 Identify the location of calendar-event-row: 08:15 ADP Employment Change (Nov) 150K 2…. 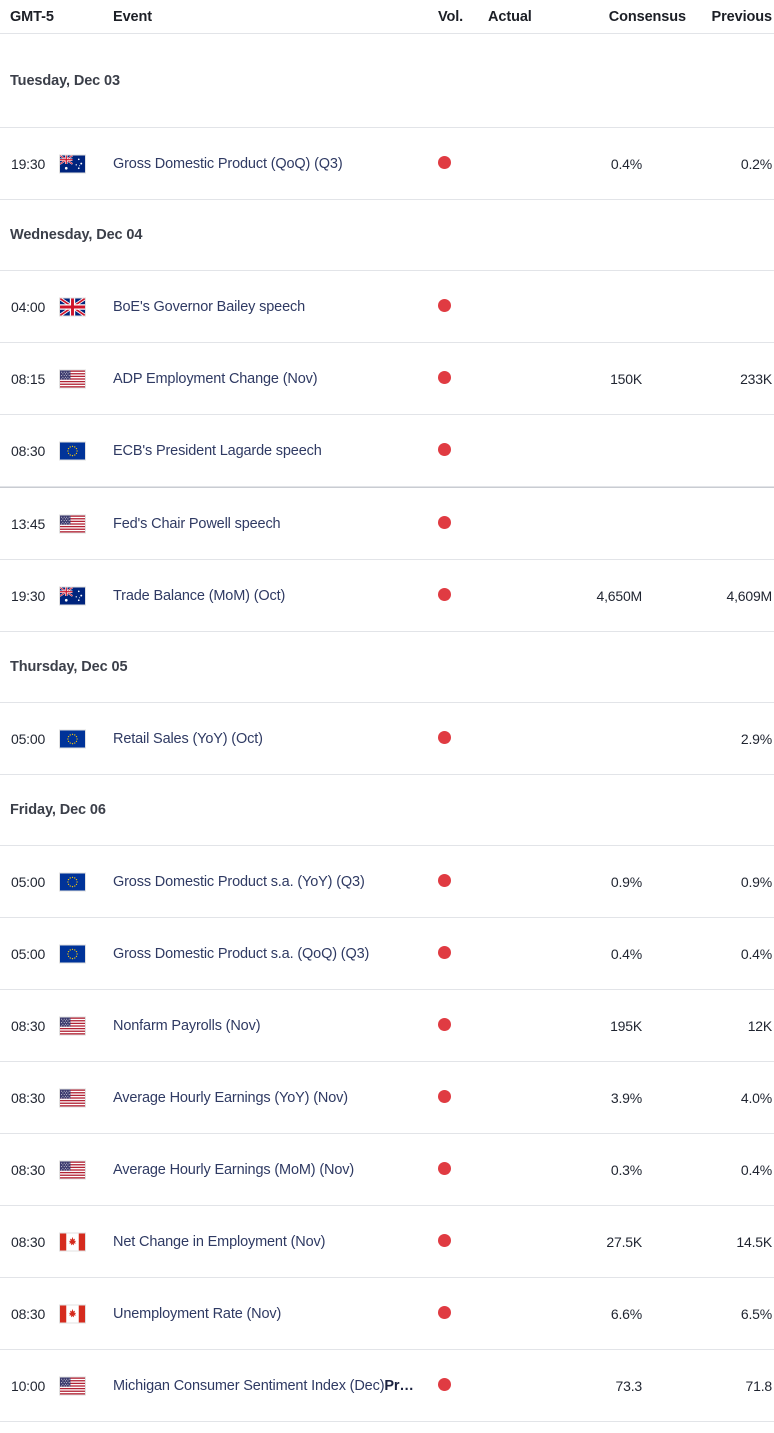
(387, 379).